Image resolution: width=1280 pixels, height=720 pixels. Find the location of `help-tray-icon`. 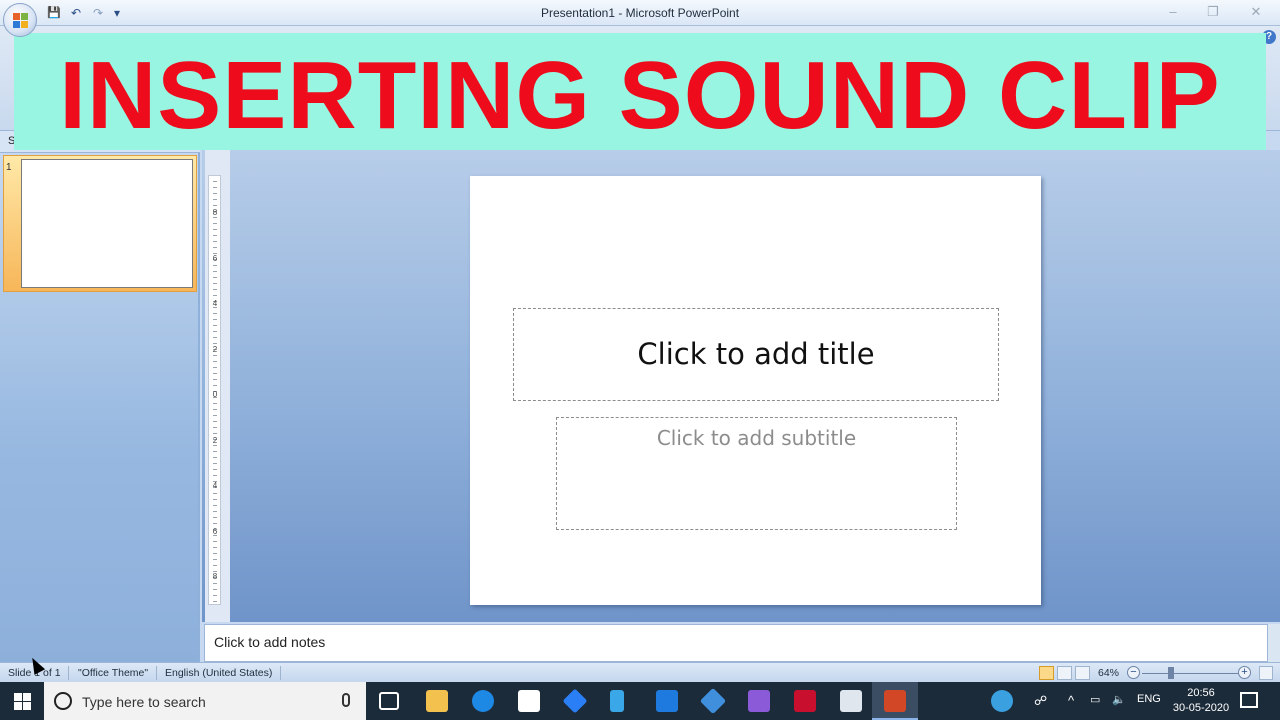

help-tray-icon is located at coordinates (1002, 701).